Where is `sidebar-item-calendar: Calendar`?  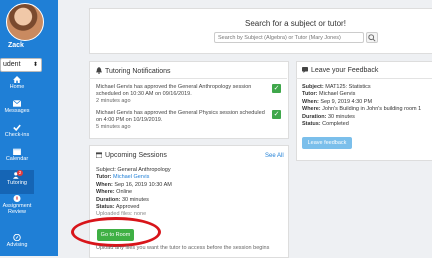 sidebar-item-calendar: Calendar is located at coordinates (17, 155).